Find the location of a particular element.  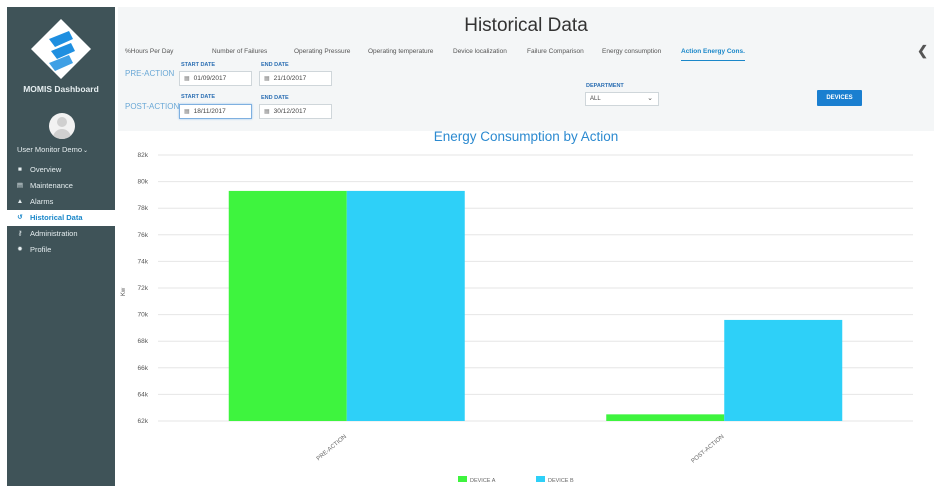

bar-device-b-post-action is located at coordinates (783, 370).